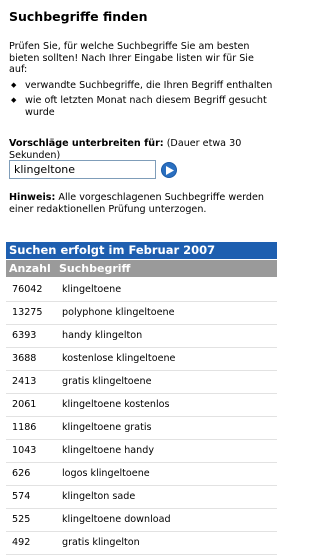 The image size is (320, 555). What do you see at coordinates (32, 197) in the screenshot?
I see `hint-label: Hinweis:` at bounding box center [32, 197].